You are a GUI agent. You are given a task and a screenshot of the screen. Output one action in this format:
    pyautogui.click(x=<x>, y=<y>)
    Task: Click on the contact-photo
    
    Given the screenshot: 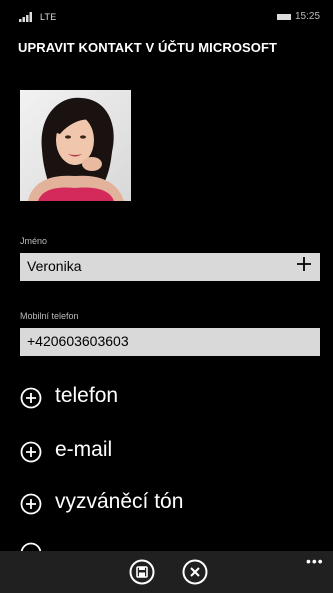 What is the action you would take?
    pyautogui.click(x=75, y=145)
    